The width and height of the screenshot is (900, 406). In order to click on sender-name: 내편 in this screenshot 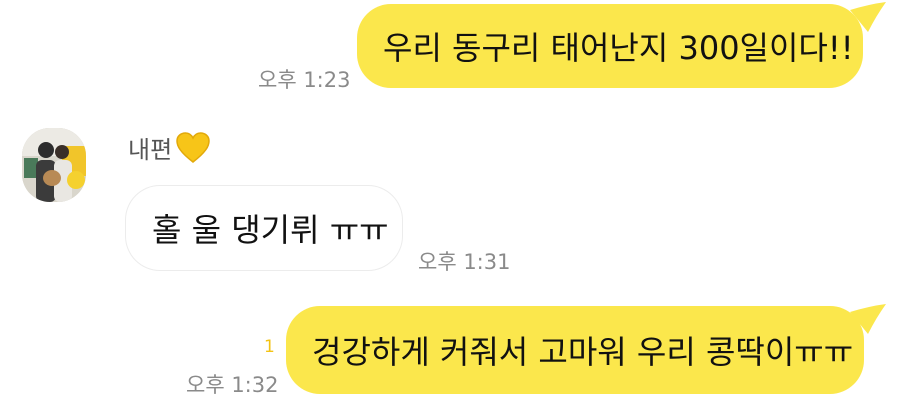, I will do `click(169, 147)`.